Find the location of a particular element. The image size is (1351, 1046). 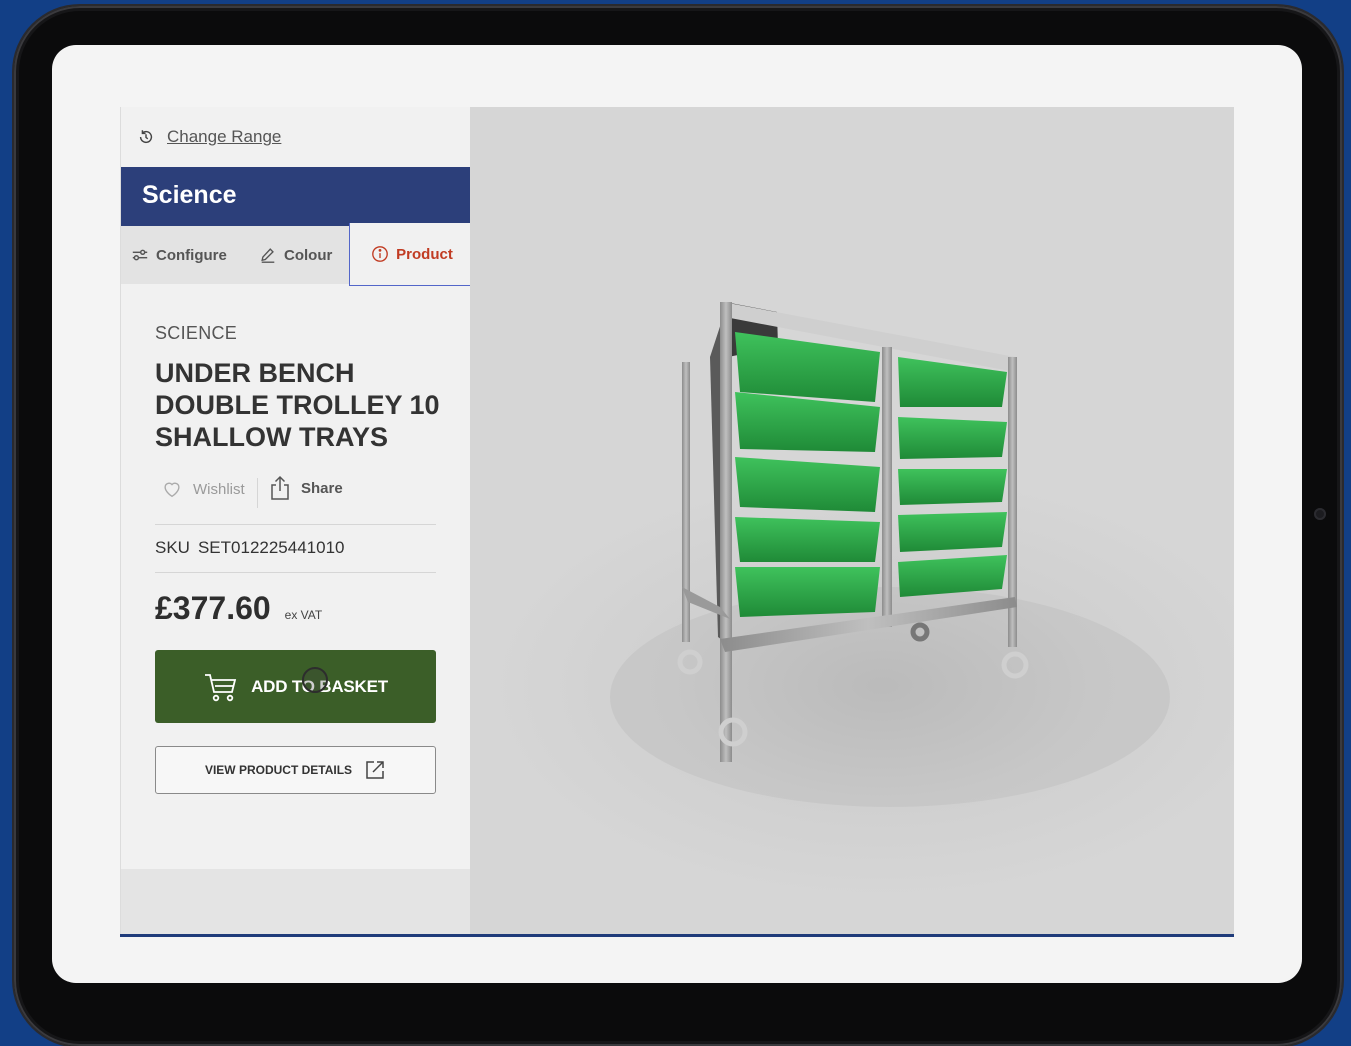

change-range-link: Change Range is located at coordinates (209, 137).